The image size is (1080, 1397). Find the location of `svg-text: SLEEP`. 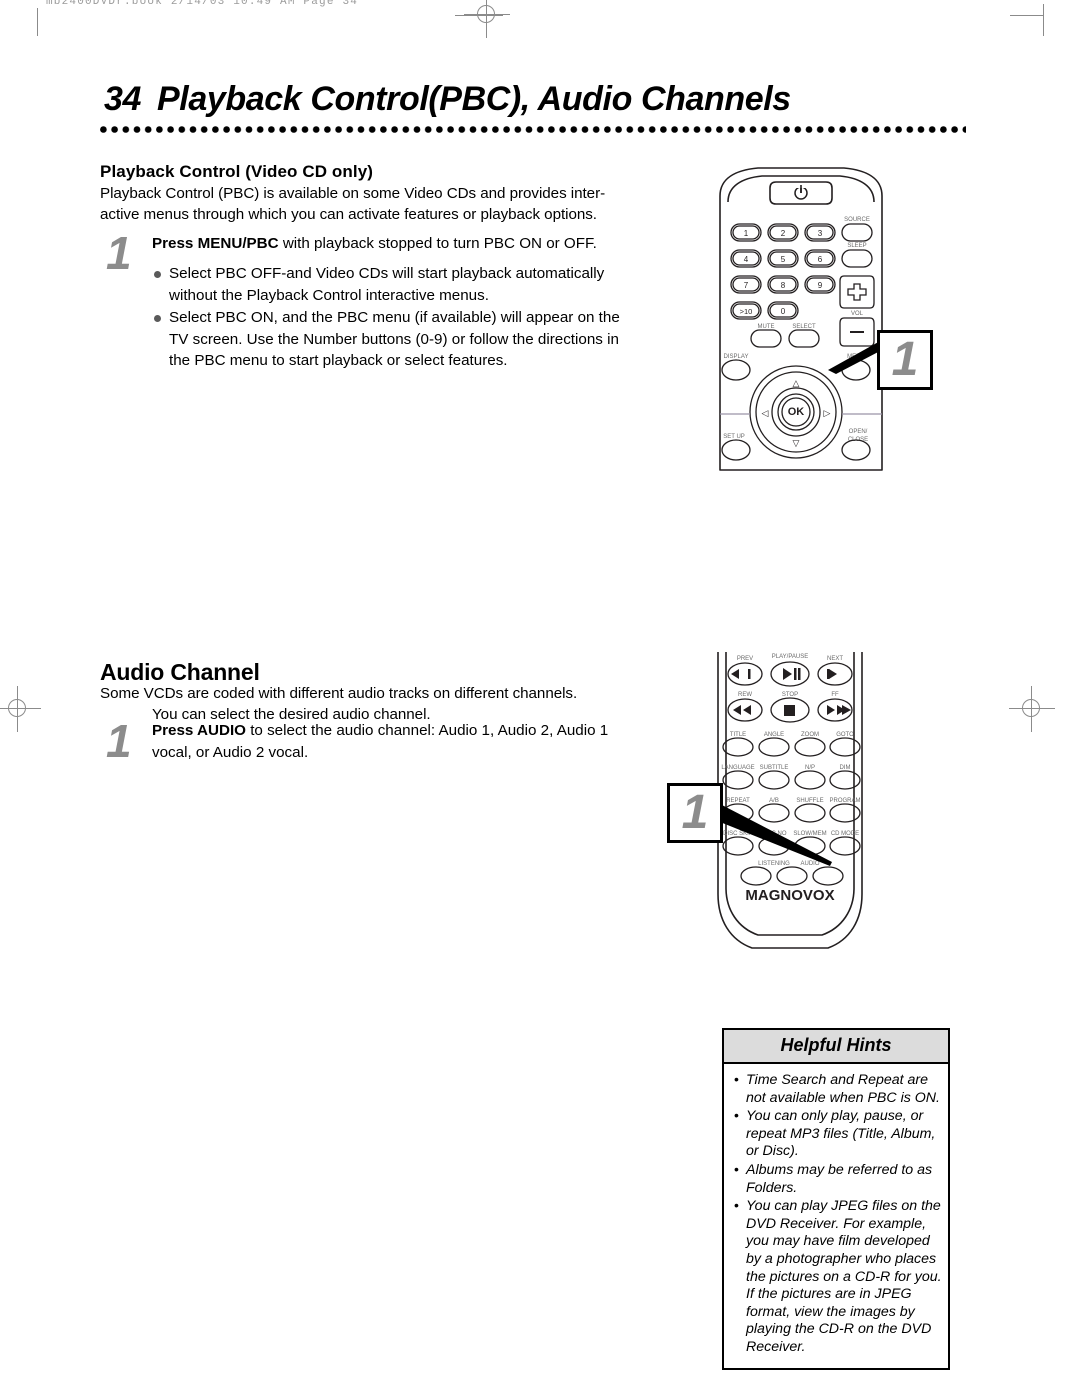

svg-text: SLEEP is located at coordinates (856, 246).